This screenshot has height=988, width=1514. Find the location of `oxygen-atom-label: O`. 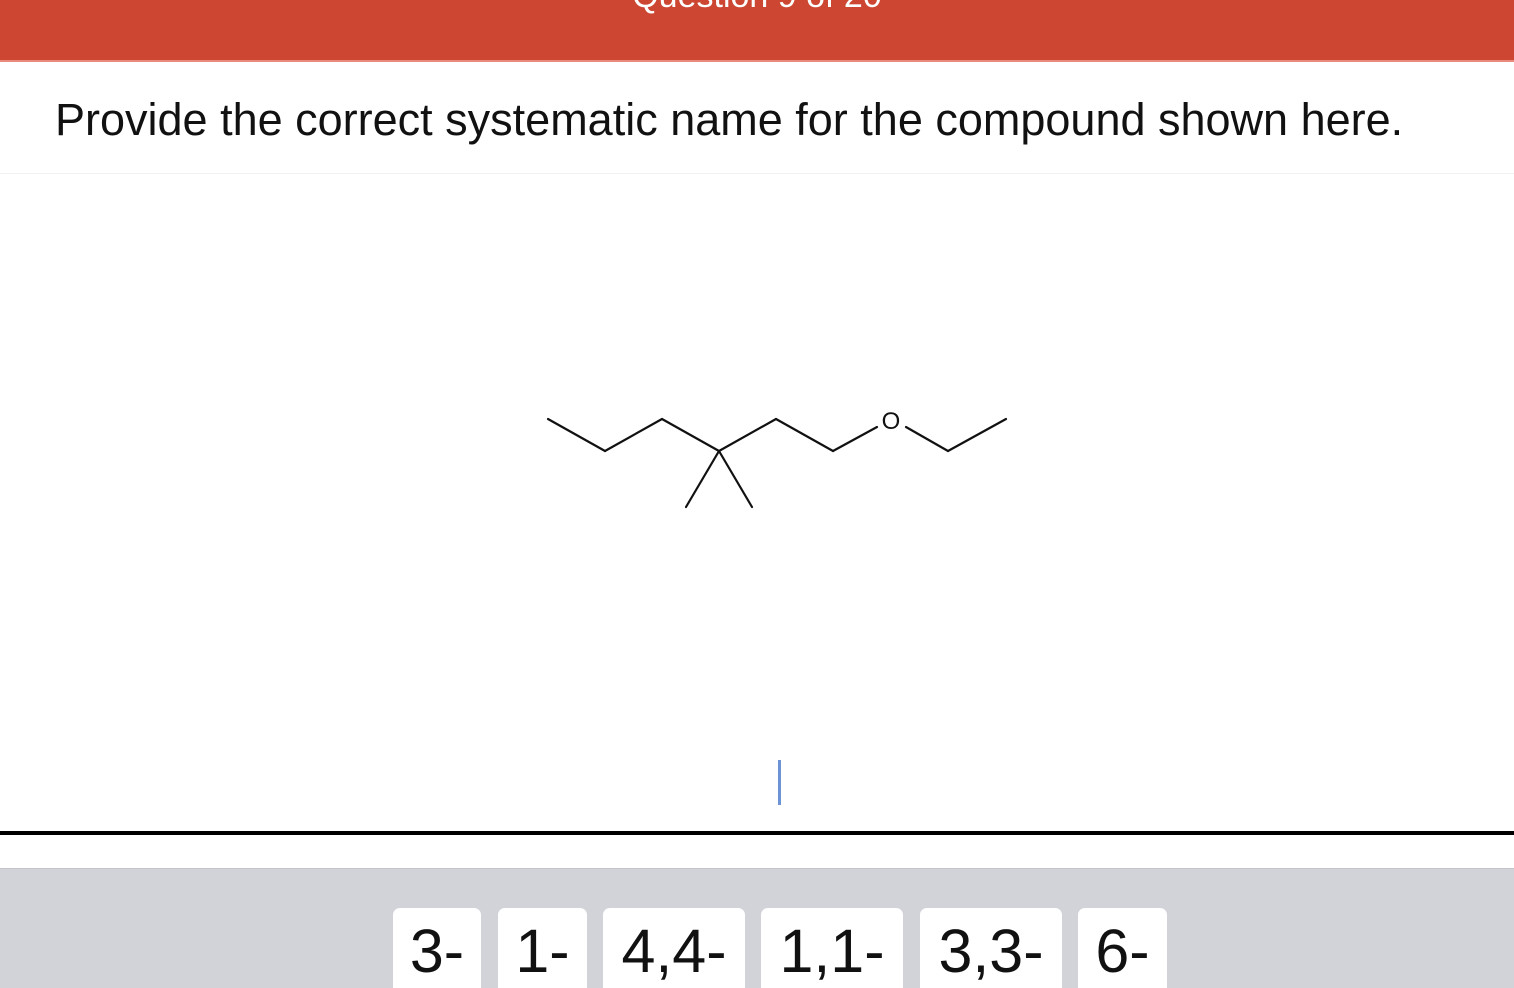

oxygen-atom-label: O is located at coordinates (891, 421).